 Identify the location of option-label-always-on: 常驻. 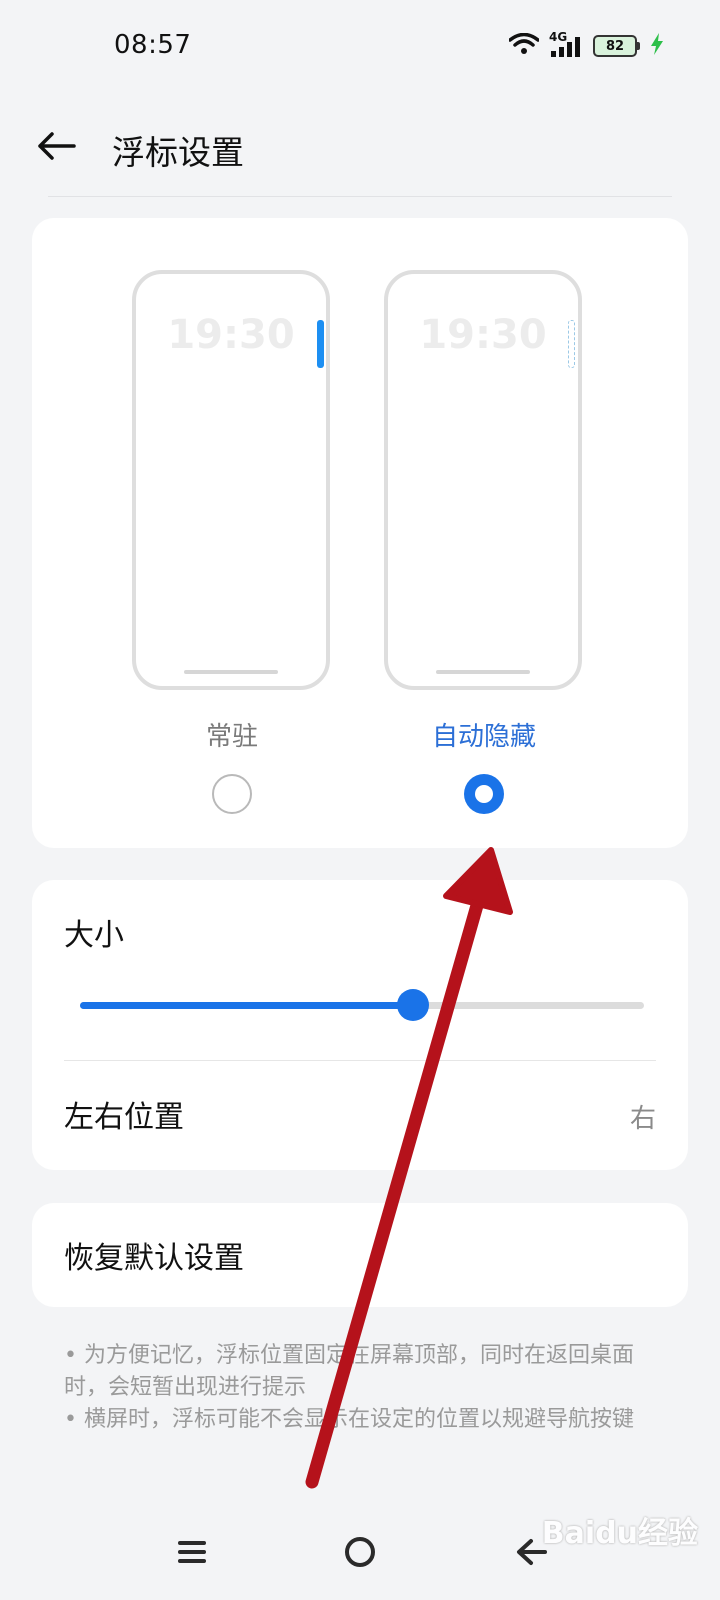
(231, 737).